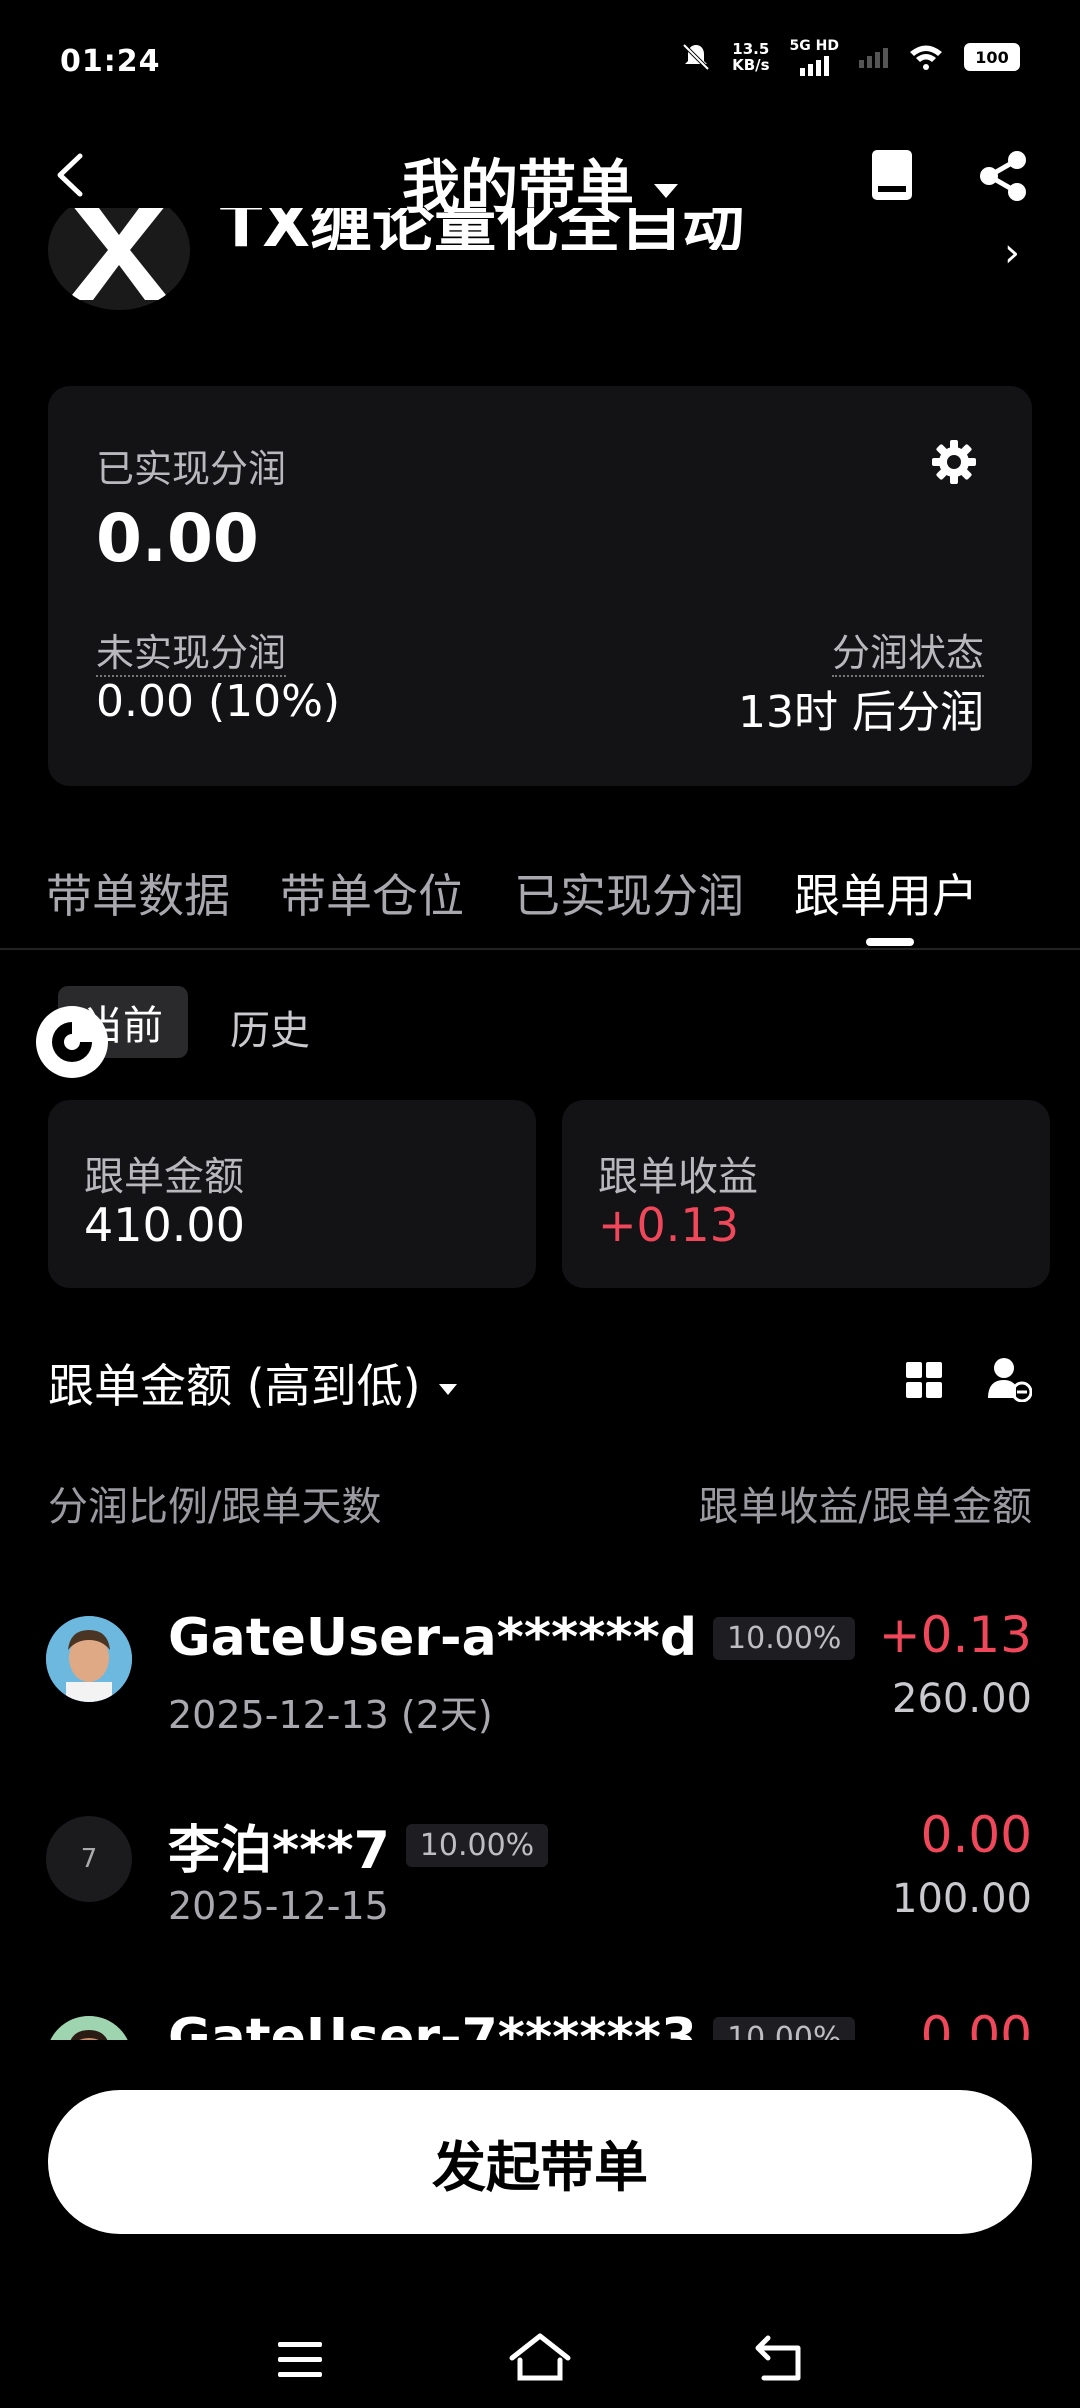 This screenshot has height=2408, width=1080. Describe the element at coordinates (668, 1225) in the screenshot. I see `follow-income-value: +0.13` at that location.